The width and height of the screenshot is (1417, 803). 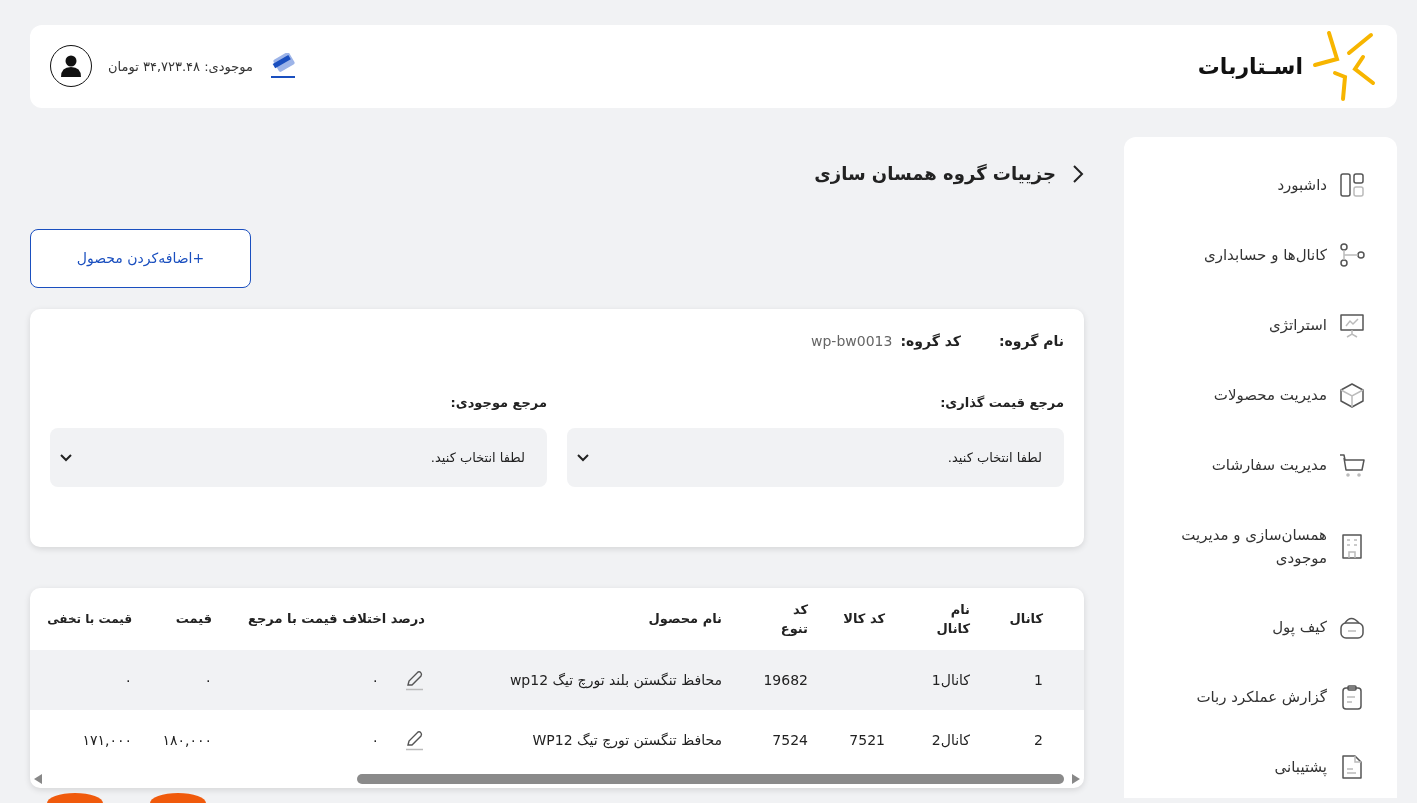 I want to click on branch-icon, so click(x=1352, y=255).